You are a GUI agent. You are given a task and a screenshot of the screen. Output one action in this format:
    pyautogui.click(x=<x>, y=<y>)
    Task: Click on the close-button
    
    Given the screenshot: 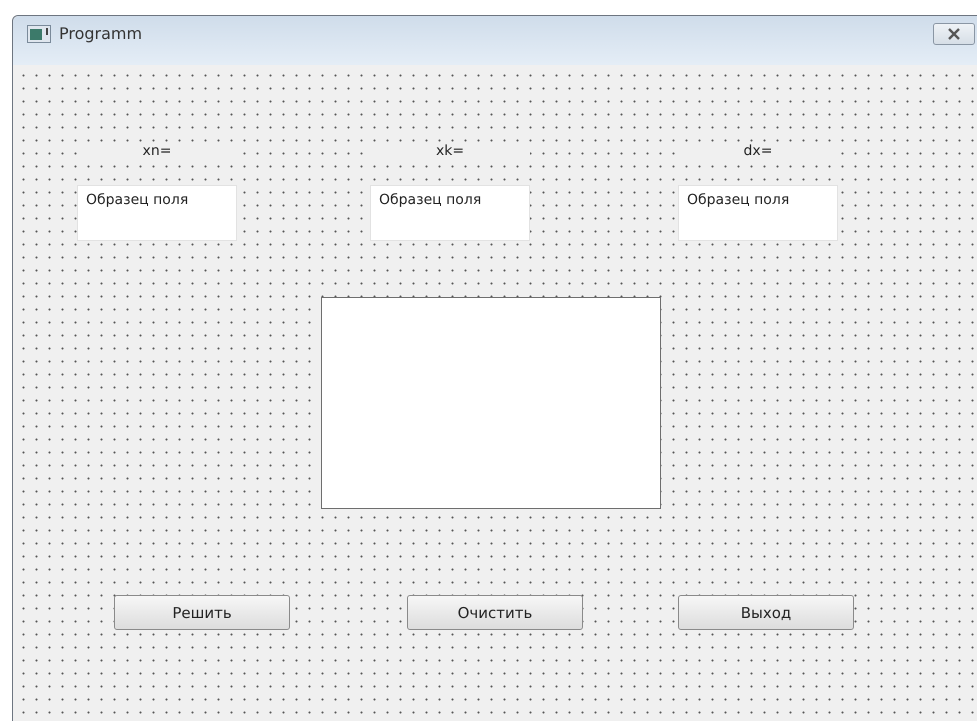 What is the action you would take?
    pyautogui.click(x=954, y=33)
    